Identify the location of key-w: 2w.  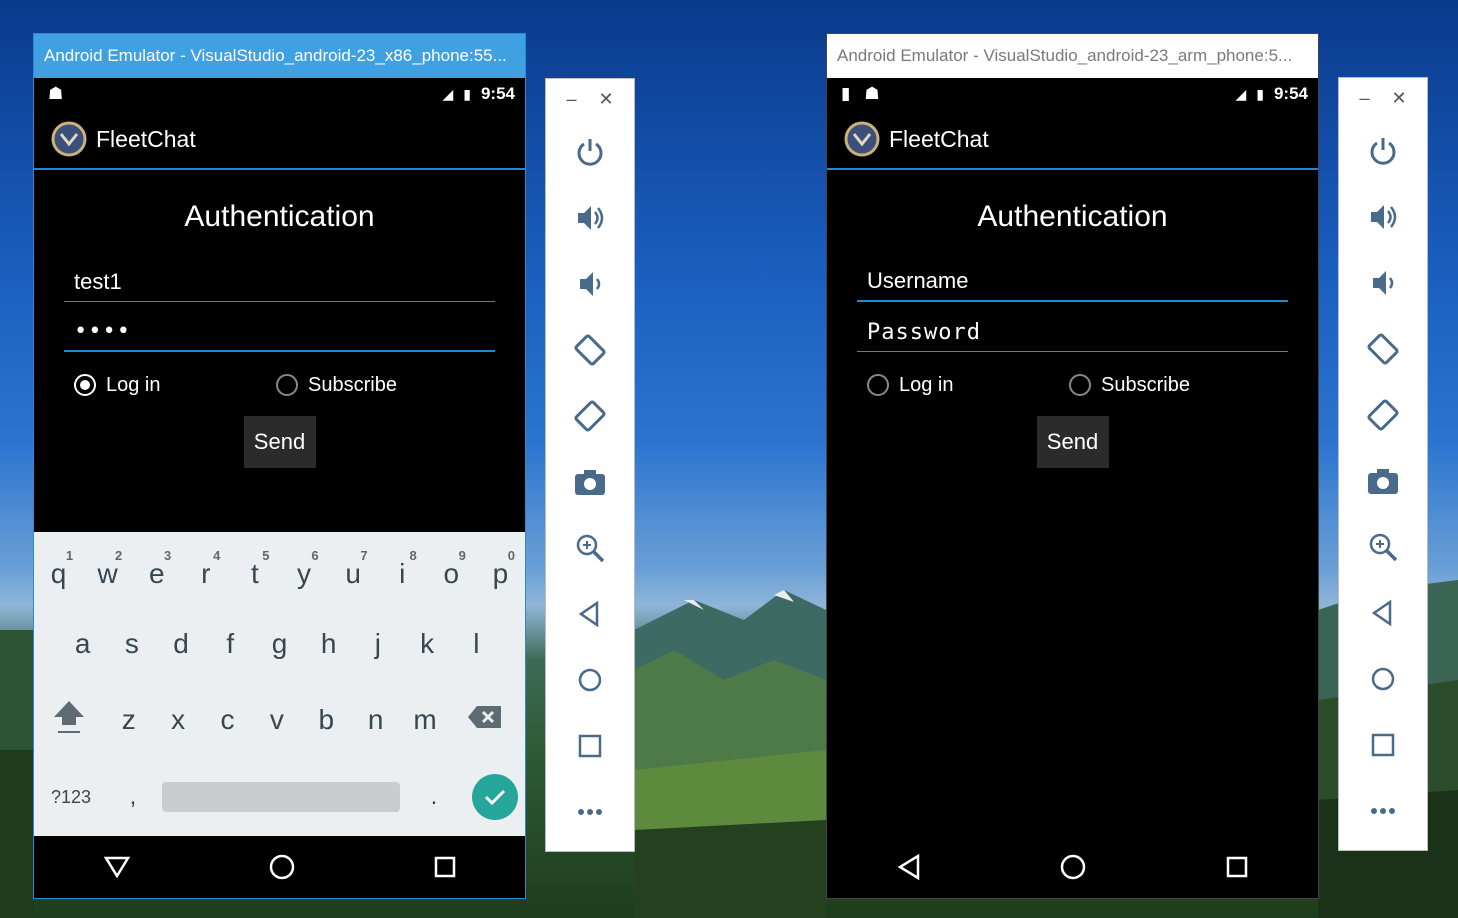
(107, 575).